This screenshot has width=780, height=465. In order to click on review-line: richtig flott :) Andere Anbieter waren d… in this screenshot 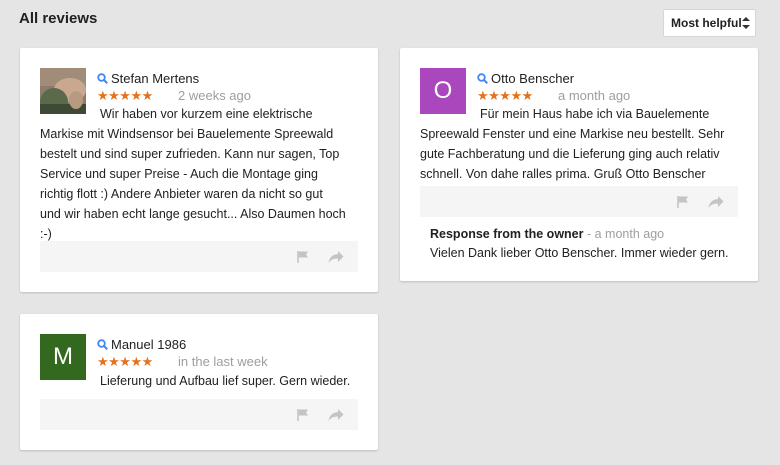, I will do `click(181, 194)`.